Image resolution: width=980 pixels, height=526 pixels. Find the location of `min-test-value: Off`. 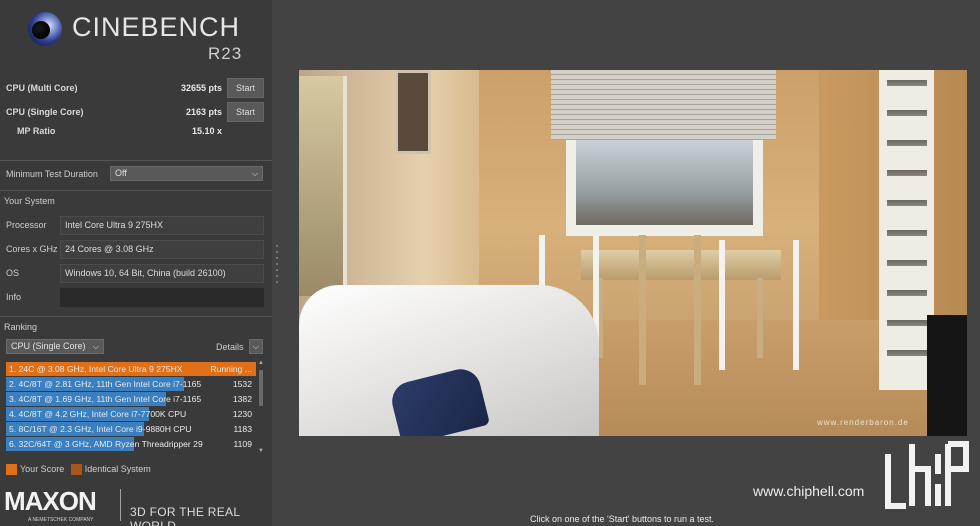

min-test-value: Off is located at coordinates (121, 173).